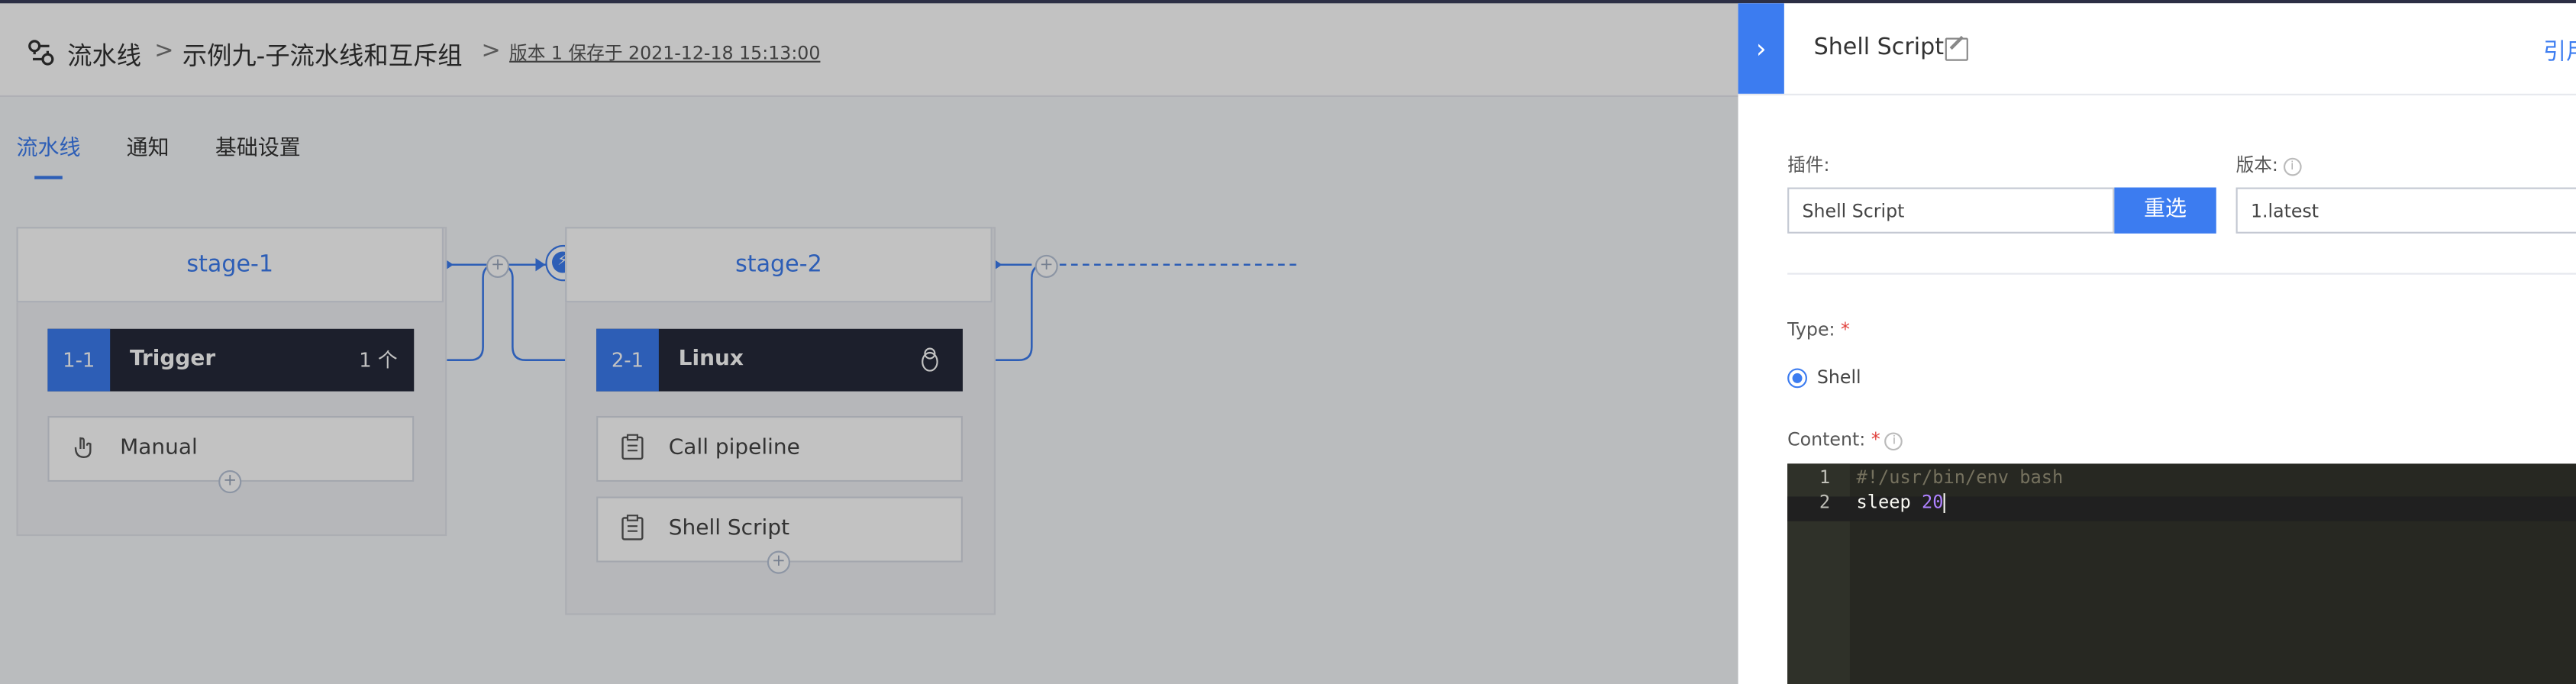  What do you see at coordinates (1960, 477) in the screenshot?
I see `code-line: #!/usr/bin/env bash` at bounding box center [1960, 477].